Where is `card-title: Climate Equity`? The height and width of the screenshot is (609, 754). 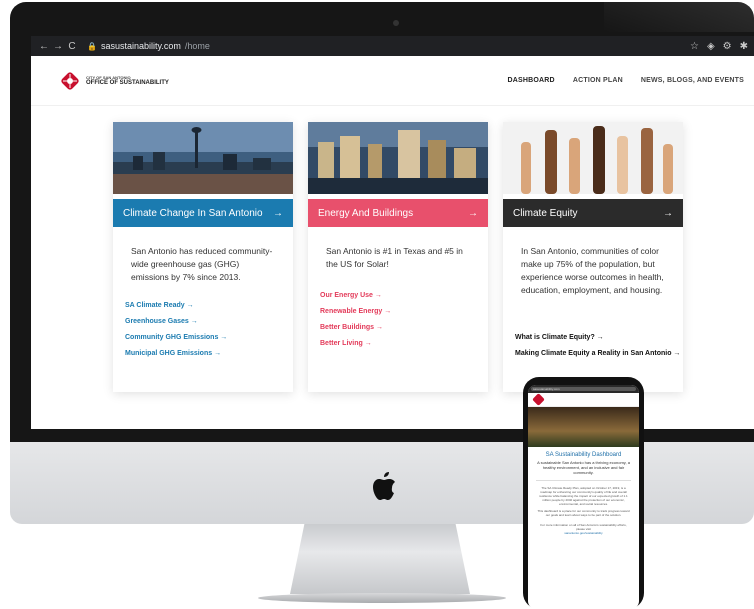
card-title: Climate Equity is located at coordinates (545, 213).